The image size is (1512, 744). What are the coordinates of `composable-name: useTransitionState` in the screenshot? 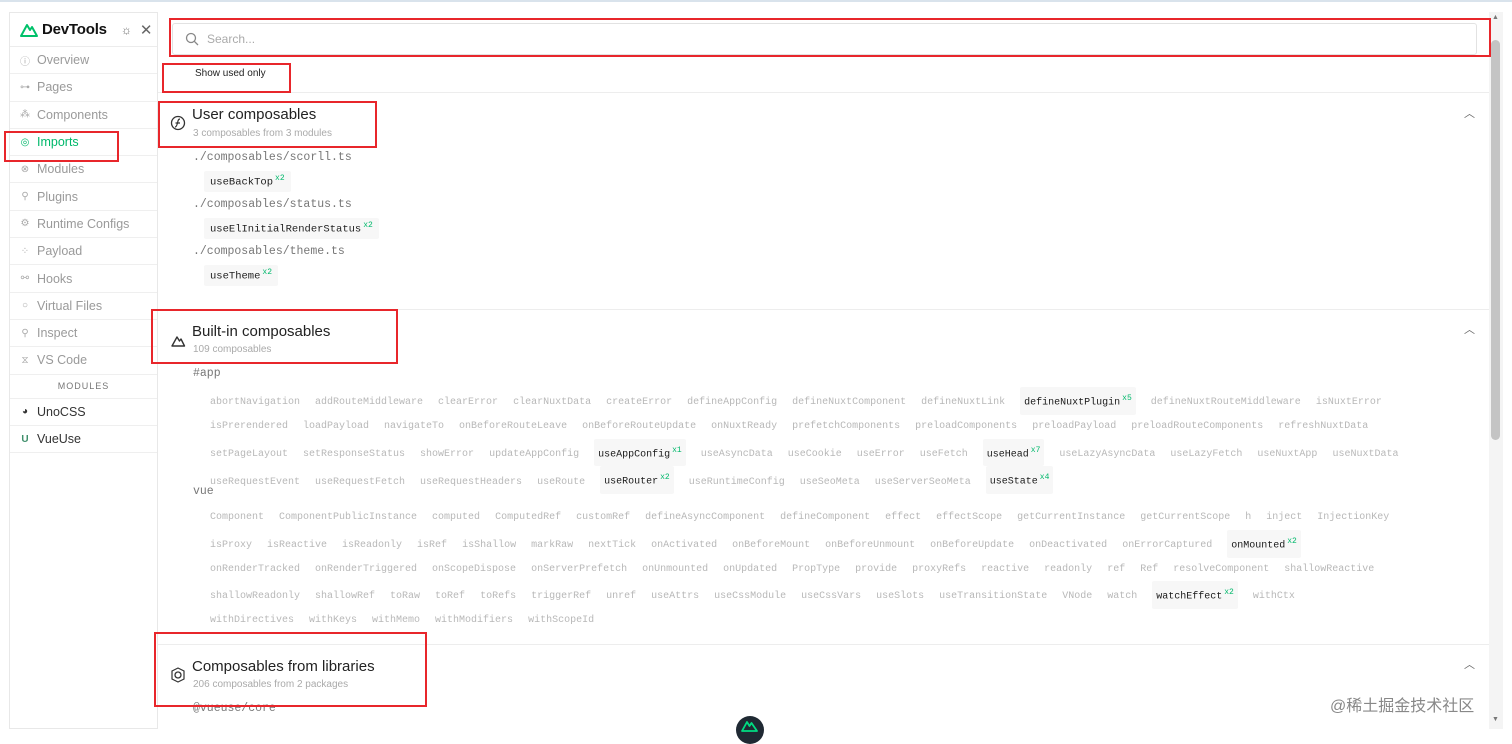 It's located at (993, 597).